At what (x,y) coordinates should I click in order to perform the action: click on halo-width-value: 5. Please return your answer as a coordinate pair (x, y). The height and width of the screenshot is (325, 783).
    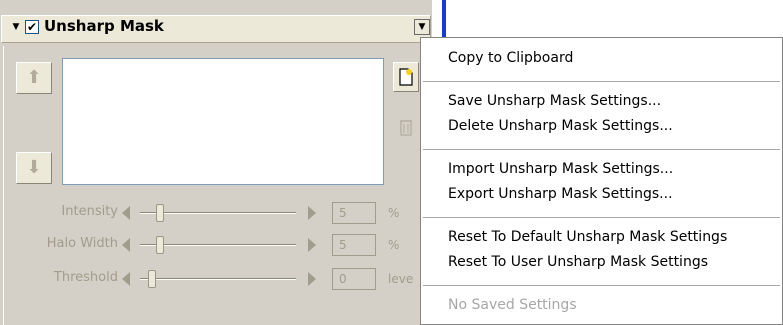
    Looking at the image, I should click on (354, 245).